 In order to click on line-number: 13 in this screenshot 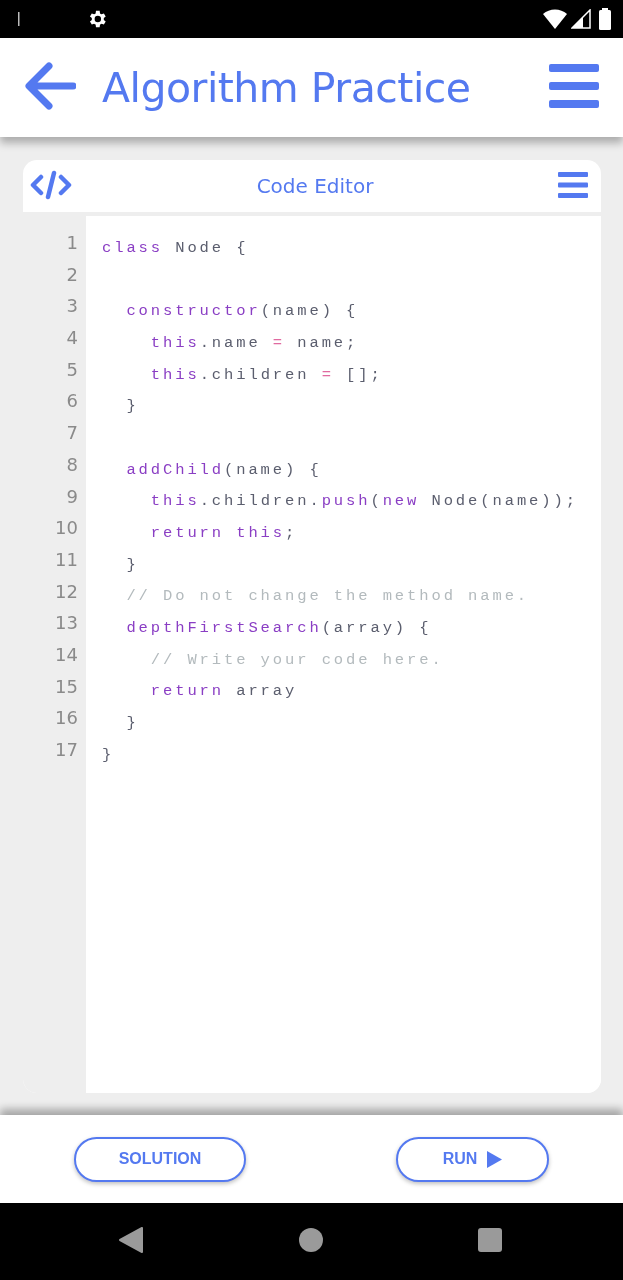, I will do `click(66, 623)`.